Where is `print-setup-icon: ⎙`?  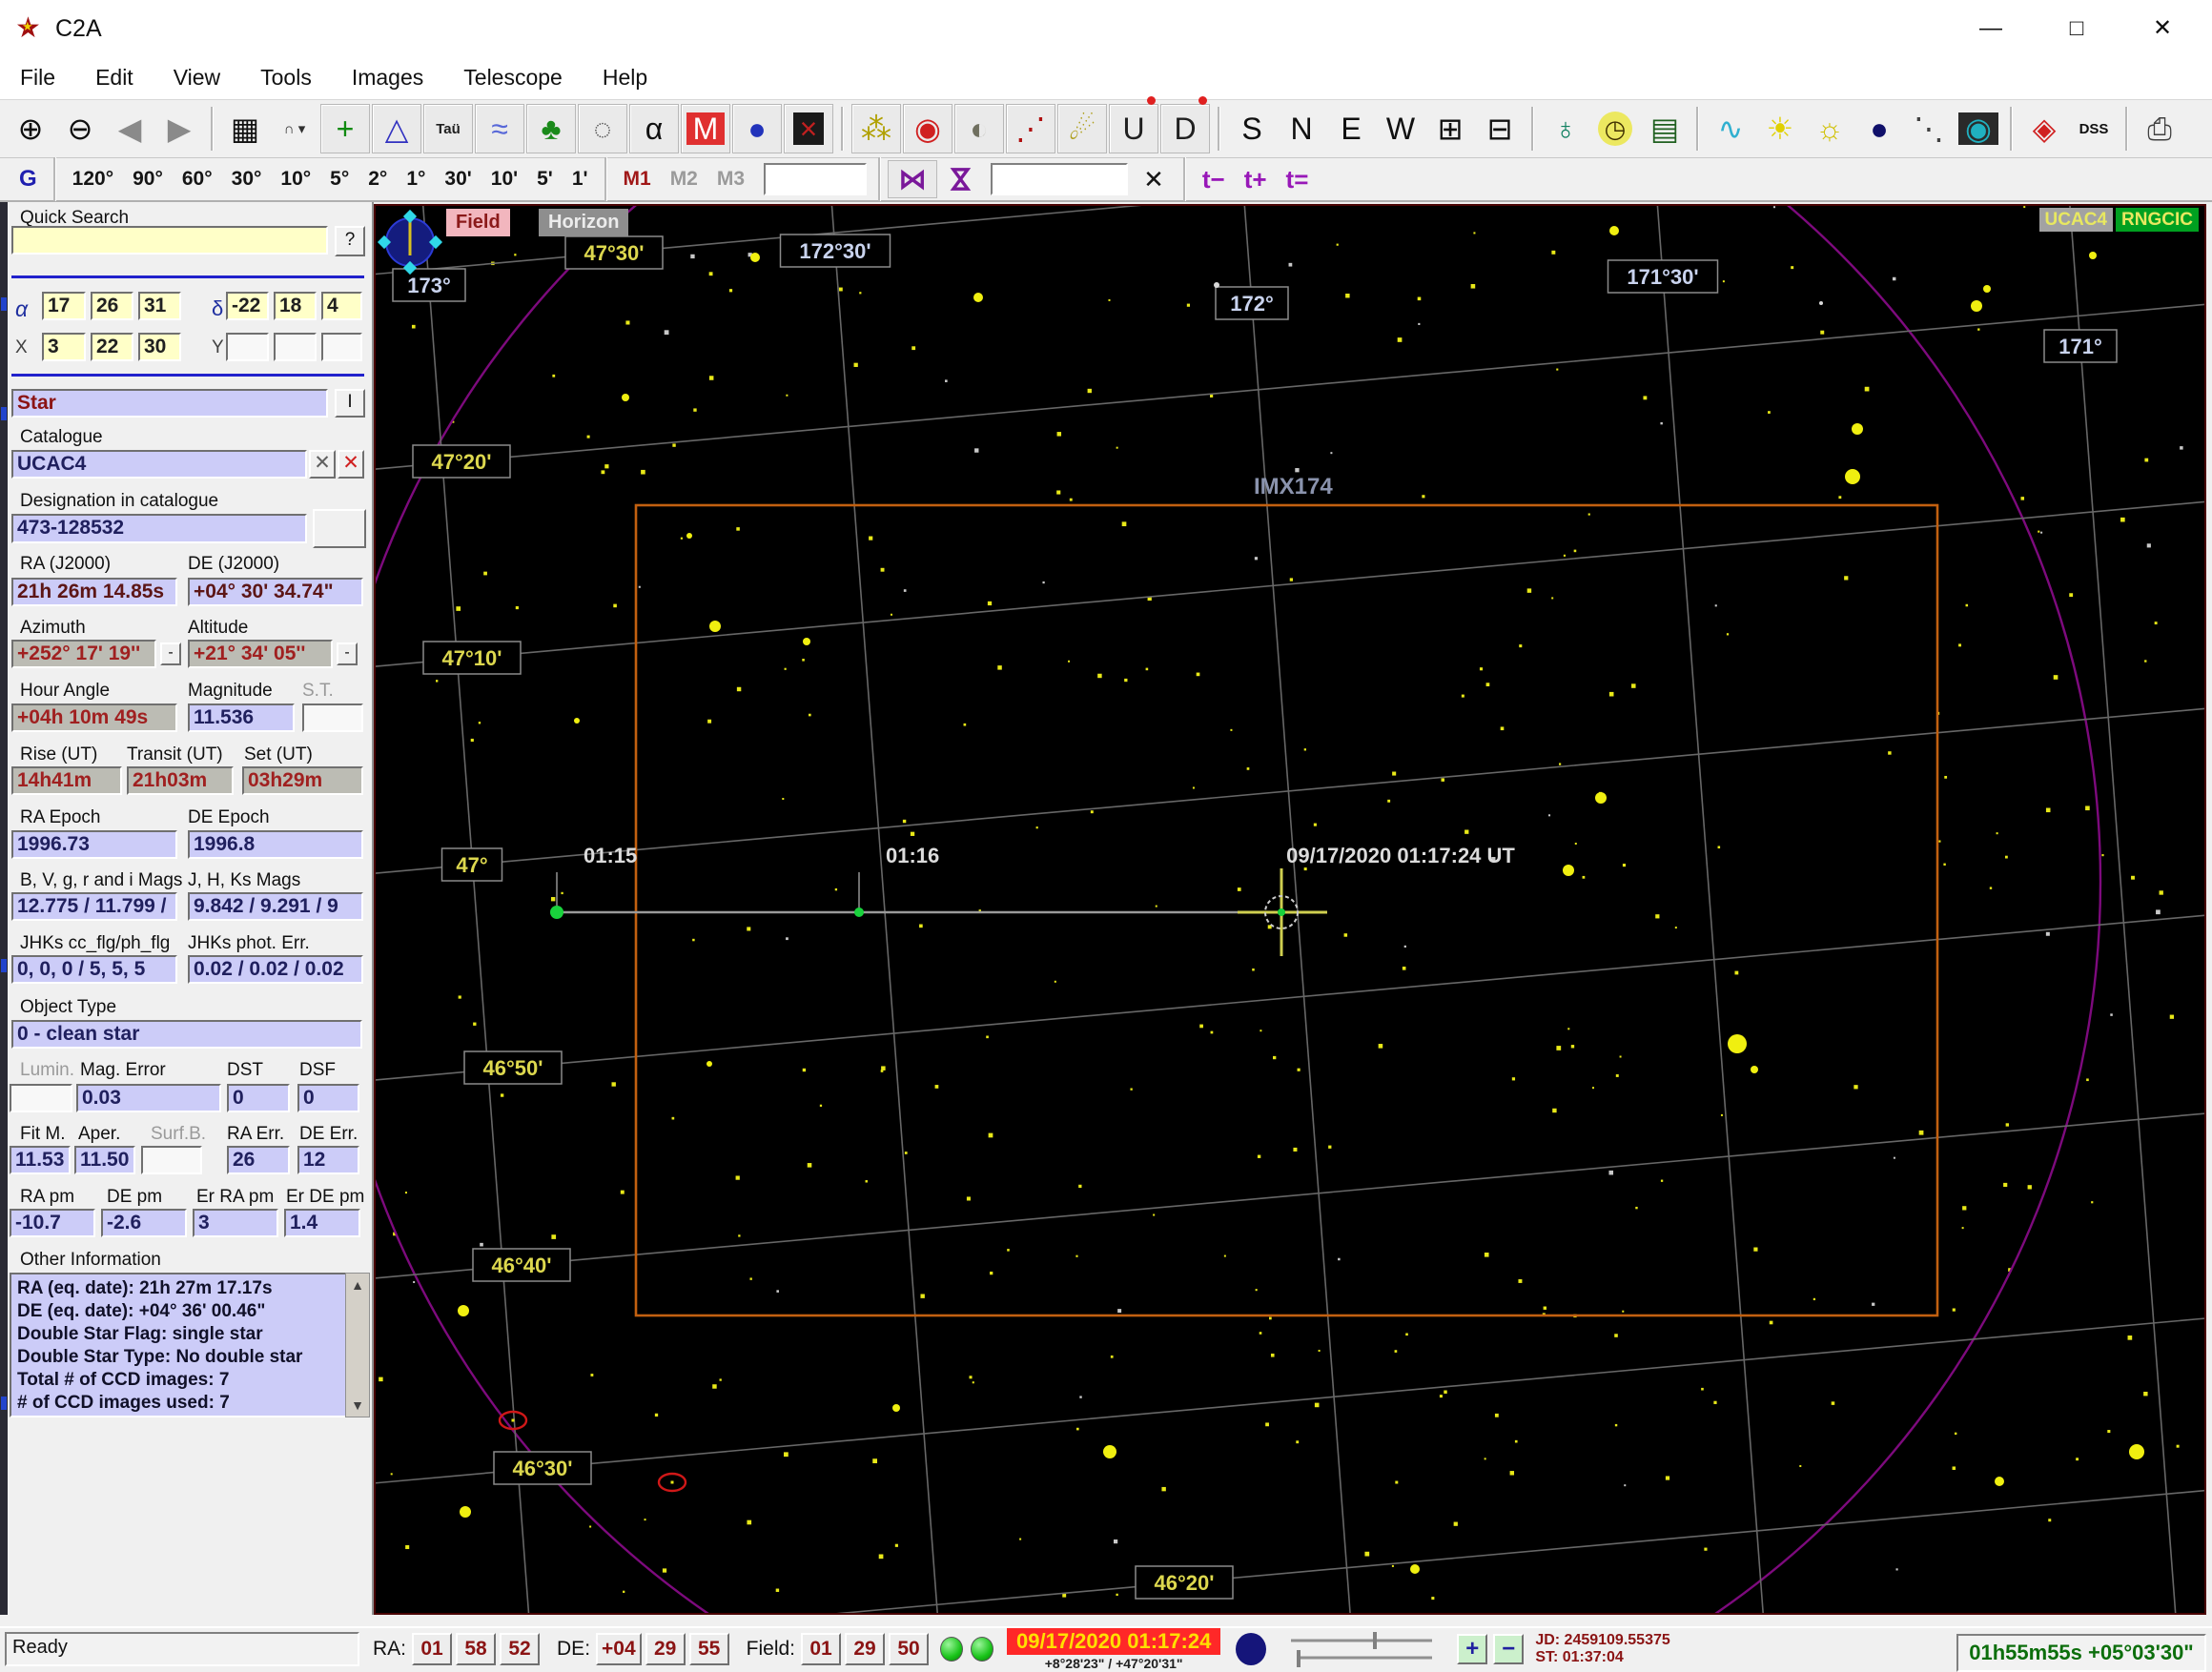 print-setup-icon: ⎙ is located at coordinates (2159, 129).